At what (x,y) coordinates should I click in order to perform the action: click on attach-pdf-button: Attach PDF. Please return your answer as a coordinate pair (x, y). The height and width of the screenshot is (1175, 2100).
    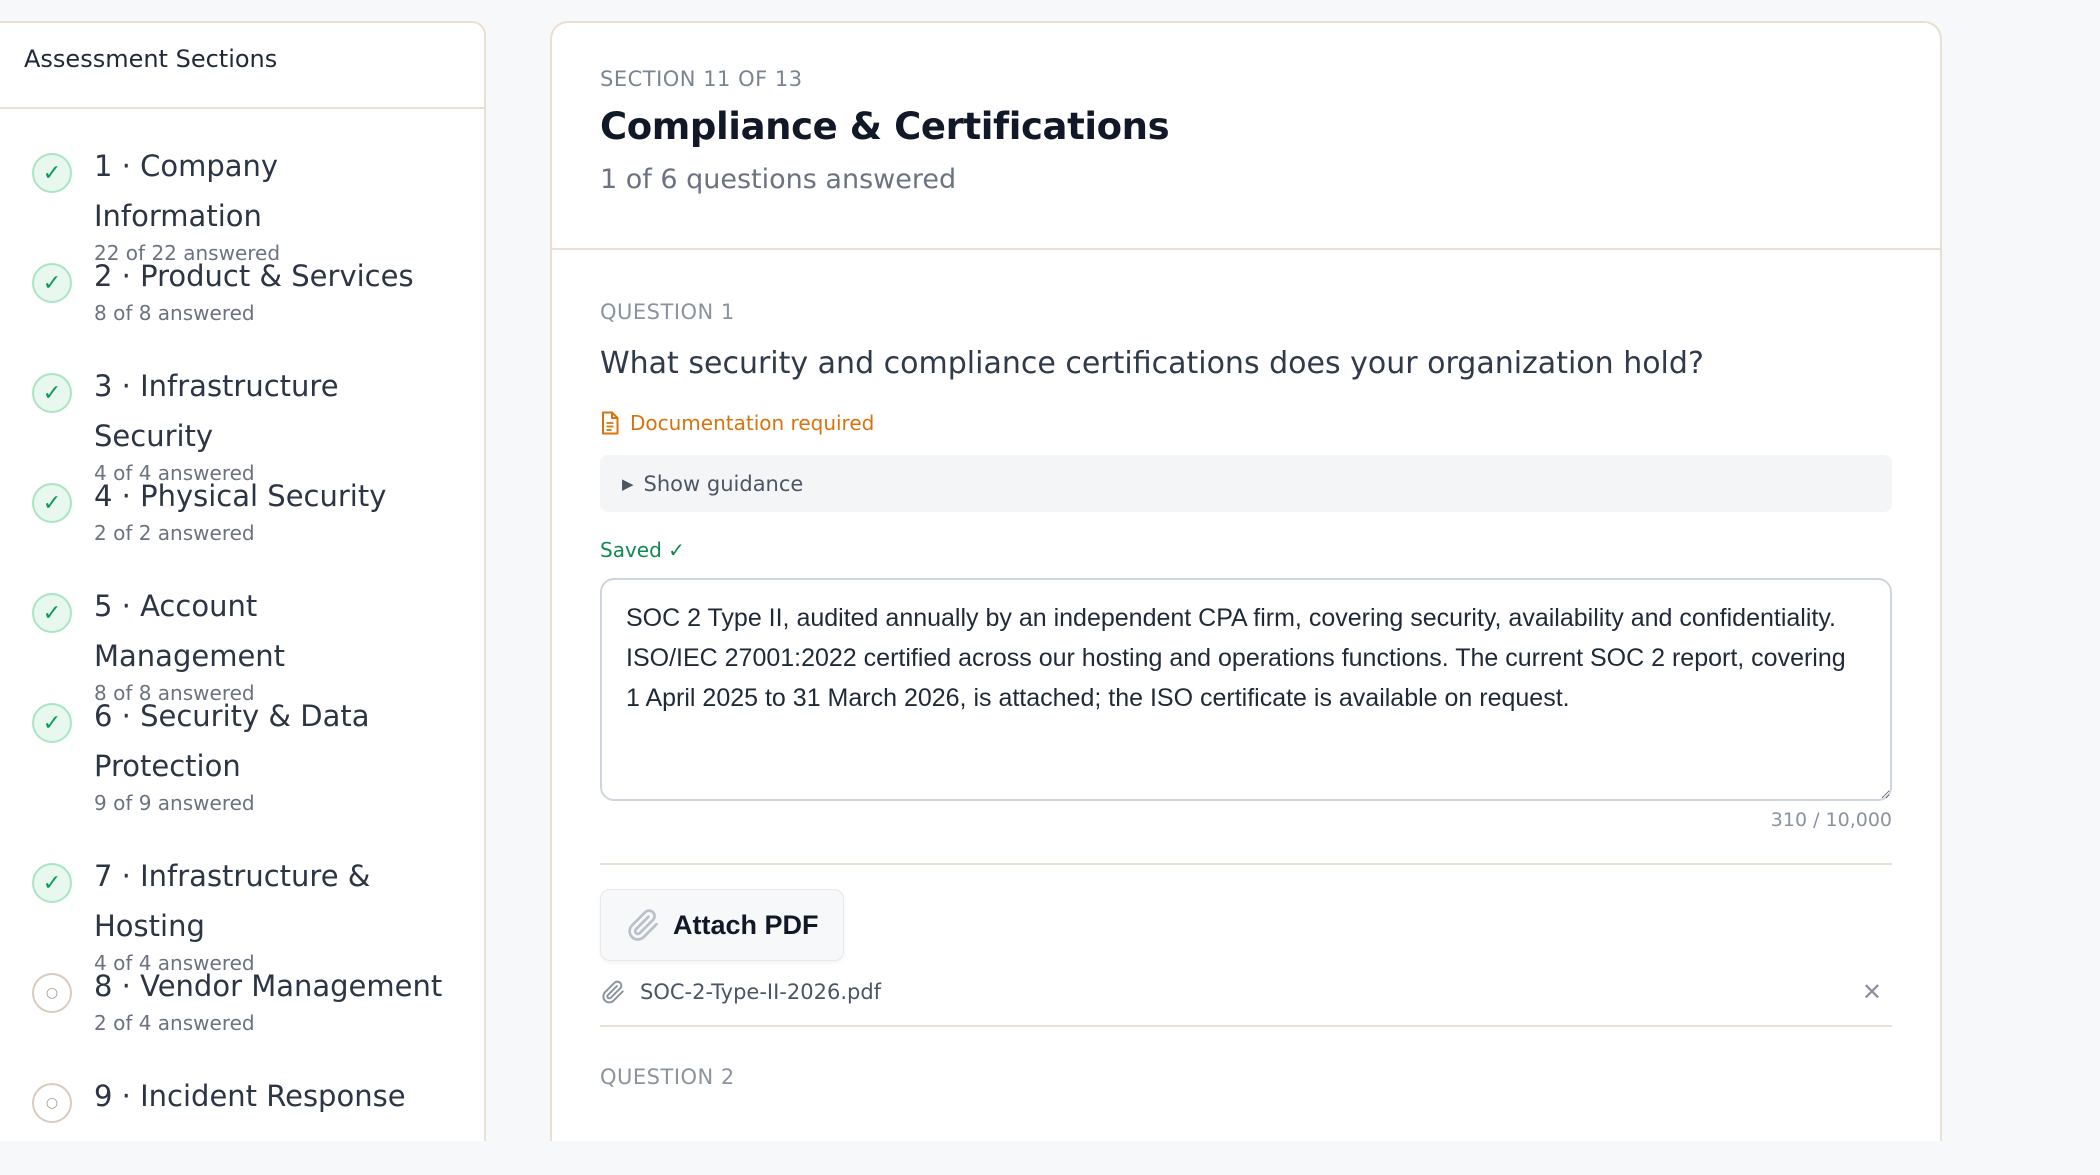
    Looking at the image, I should click on (722, 925).